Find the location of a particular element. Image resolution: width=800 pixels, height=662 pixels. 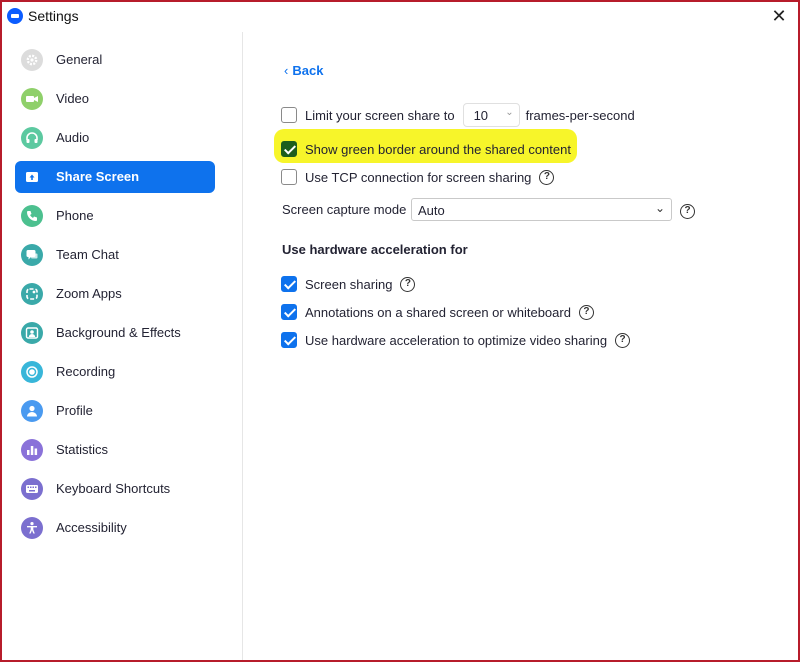

sidebar-item-label: Accessibility is located at coordinates (91, 527).